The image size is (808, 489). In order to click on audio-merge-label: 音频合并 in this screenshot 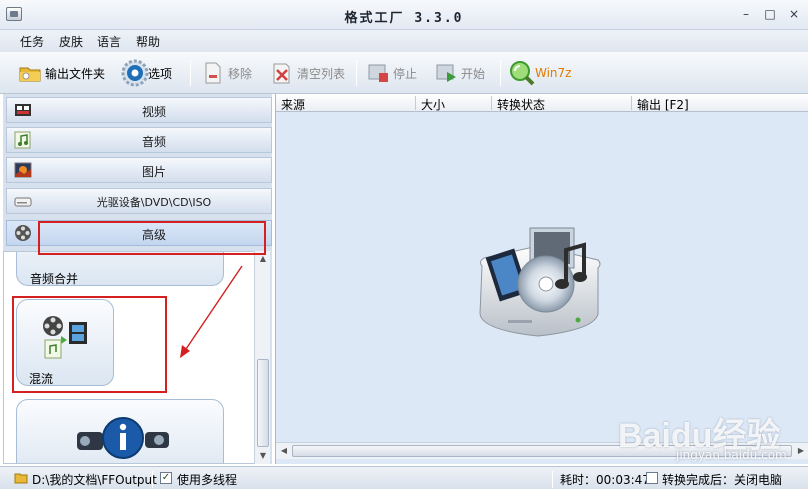, I will do `click(54, 279)`.